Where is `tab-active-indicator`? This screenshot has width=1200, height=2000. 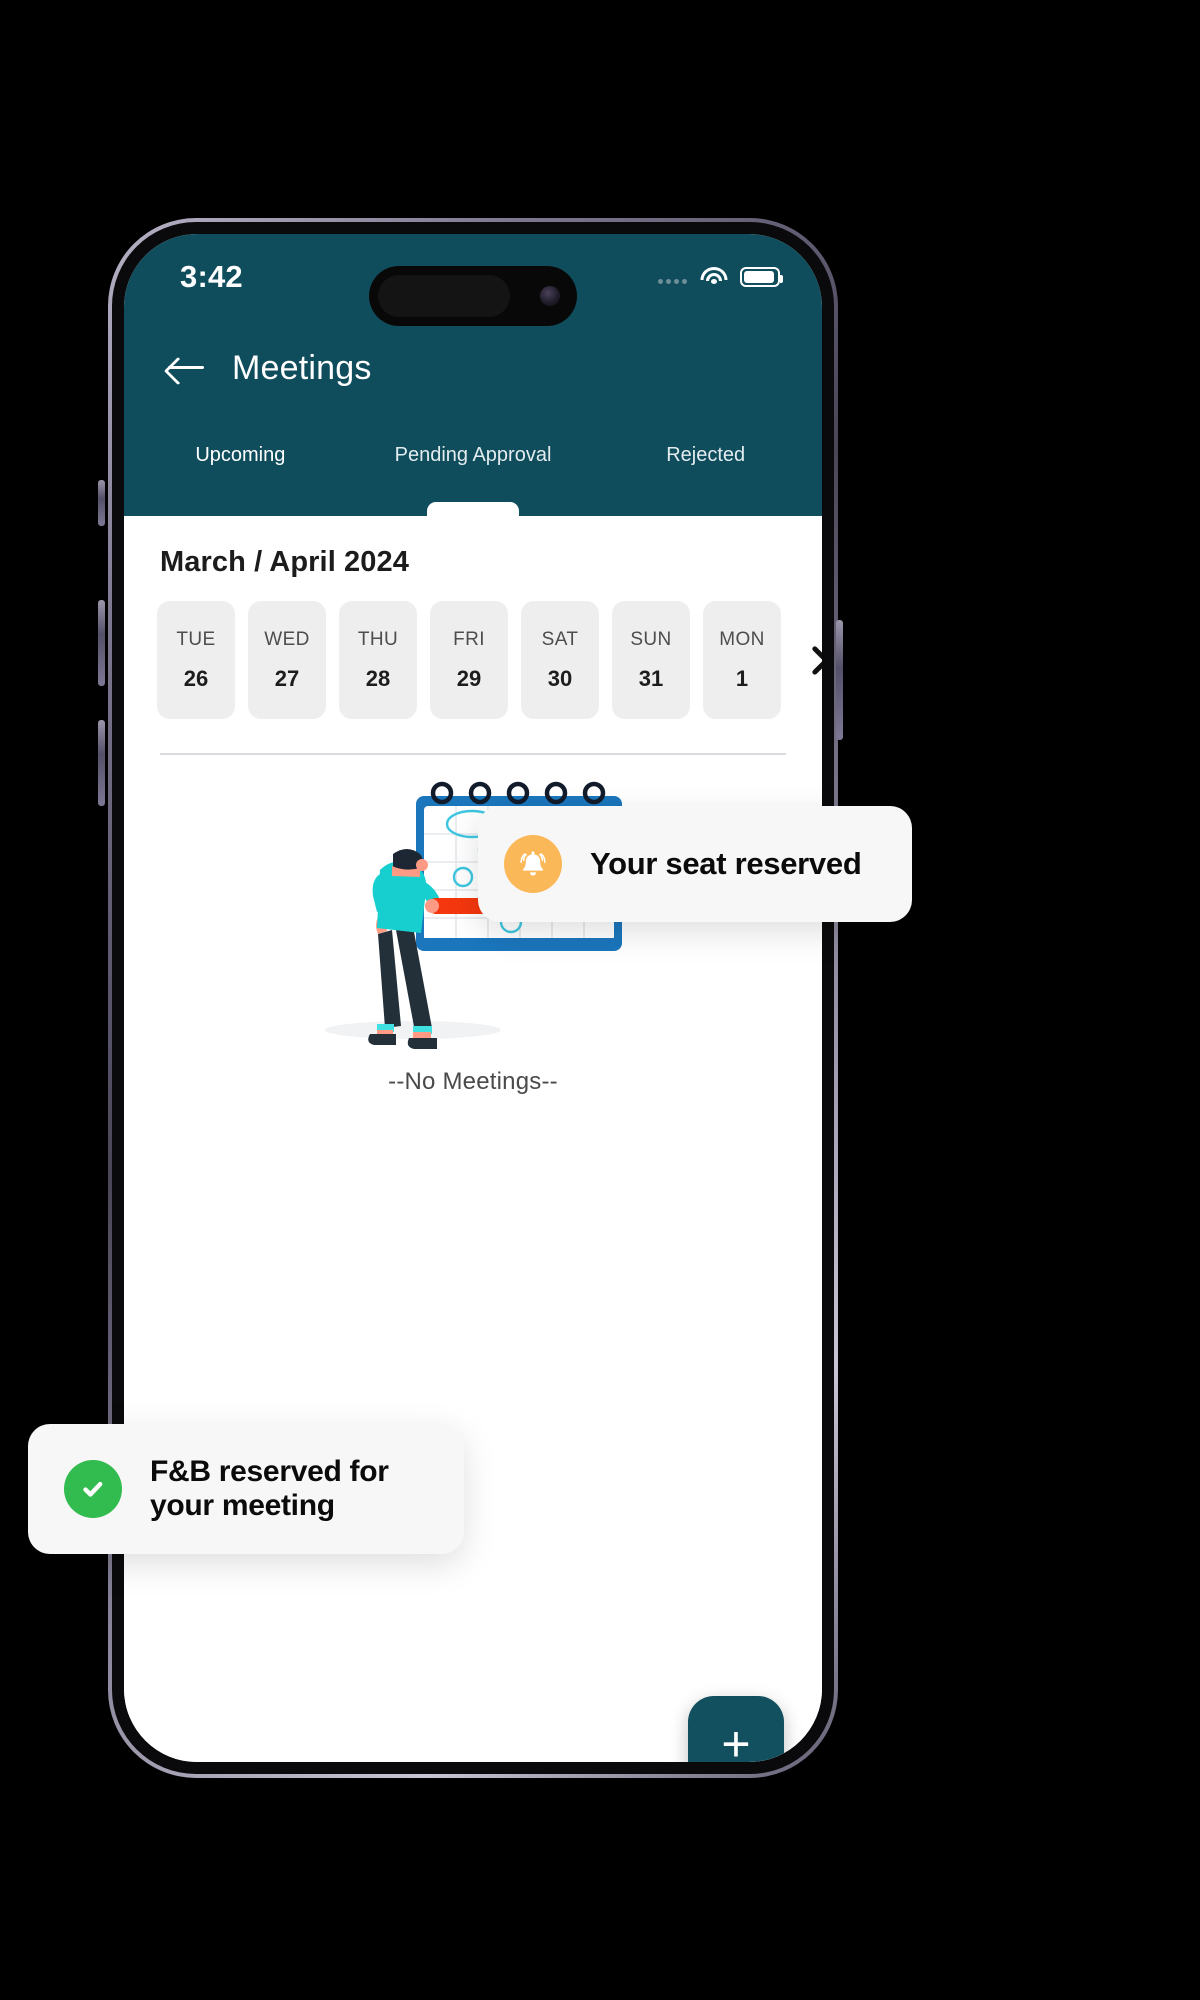
tab-active-indicator is located at coordinates (473, 509).